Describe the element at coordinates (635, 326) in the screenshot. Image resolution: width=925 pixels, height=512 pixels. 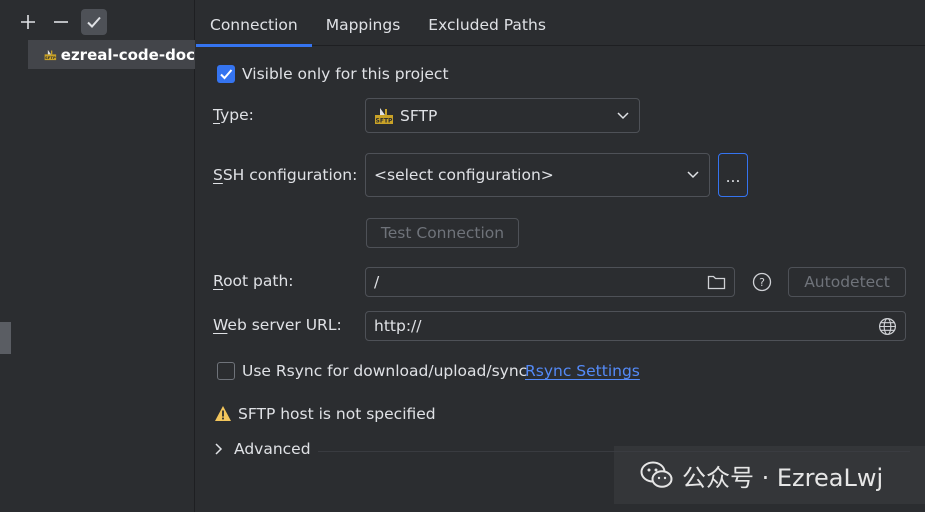
I see `web-server-url-field: http://` at that location.